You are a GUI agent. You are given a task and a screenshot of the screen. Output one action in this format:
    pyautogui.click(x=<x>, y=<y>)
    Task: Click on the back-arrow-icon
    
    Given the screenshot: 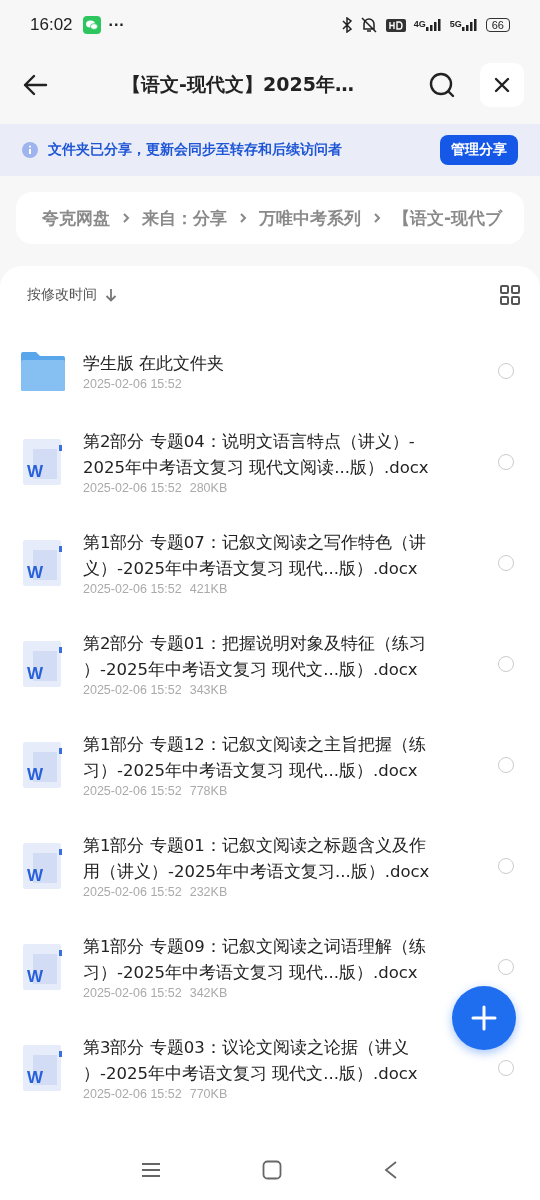 What is the action you would take?
    pyautogui.click(x=35, y=85)
    